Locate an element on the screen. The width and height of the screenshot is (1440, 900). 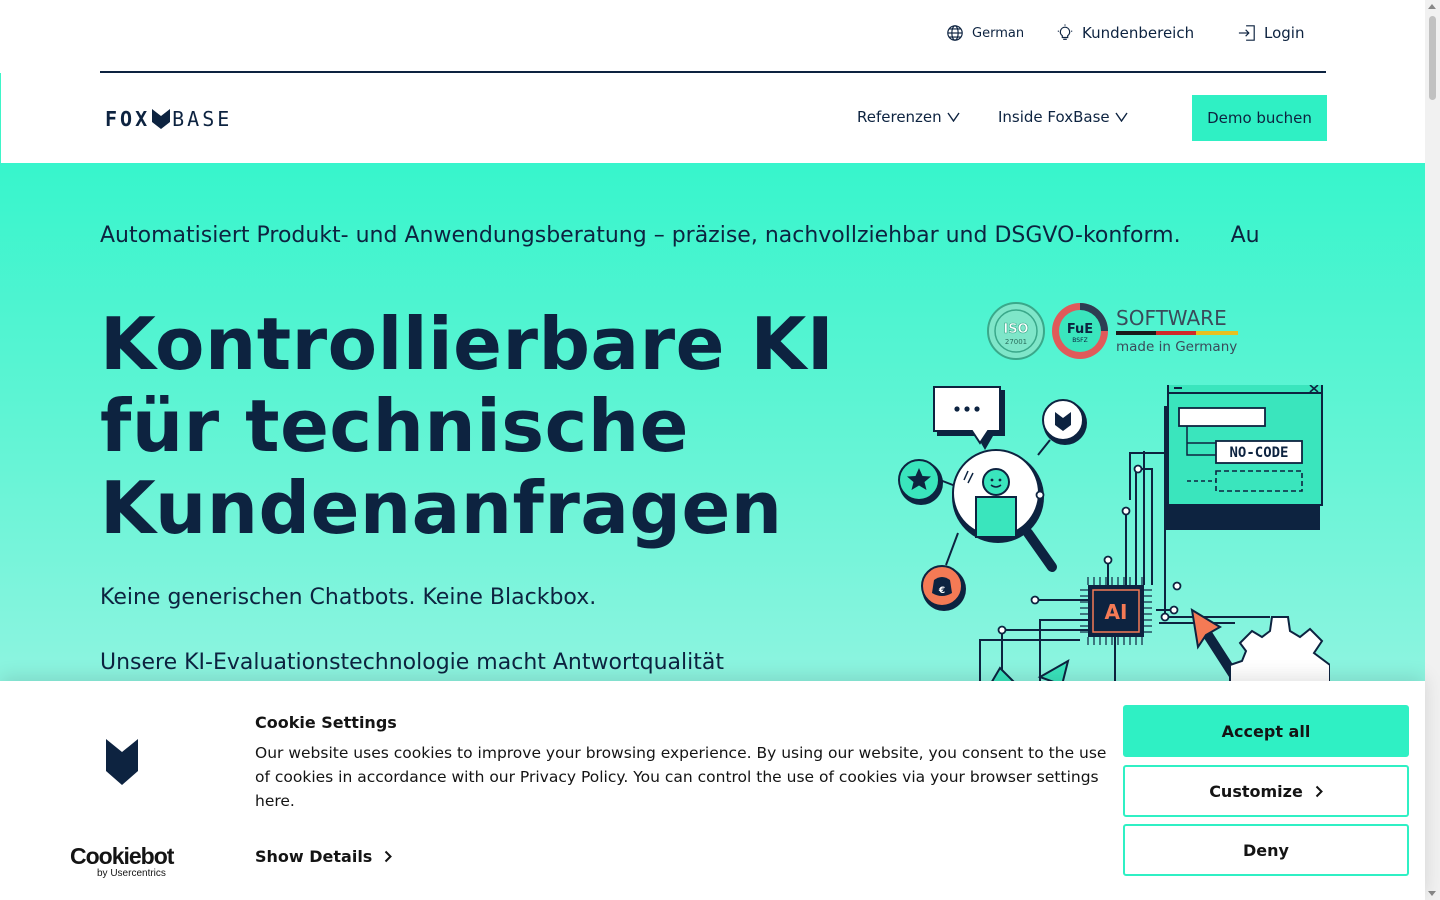
software-made-in-germany-badge: SOFTWARE made in Germany is located at coordinates (1177, 330).